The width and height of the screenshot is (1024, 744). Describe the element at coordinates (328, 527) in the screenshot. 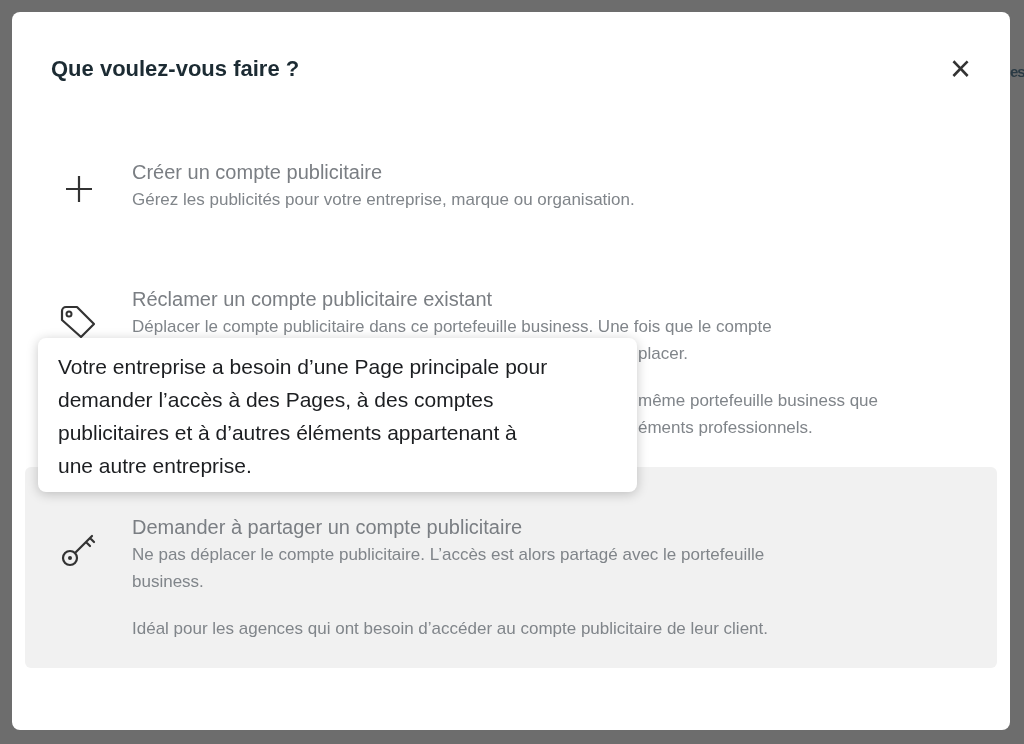

I see `option-title: Demander à partager un compte publicitaire` at that location.